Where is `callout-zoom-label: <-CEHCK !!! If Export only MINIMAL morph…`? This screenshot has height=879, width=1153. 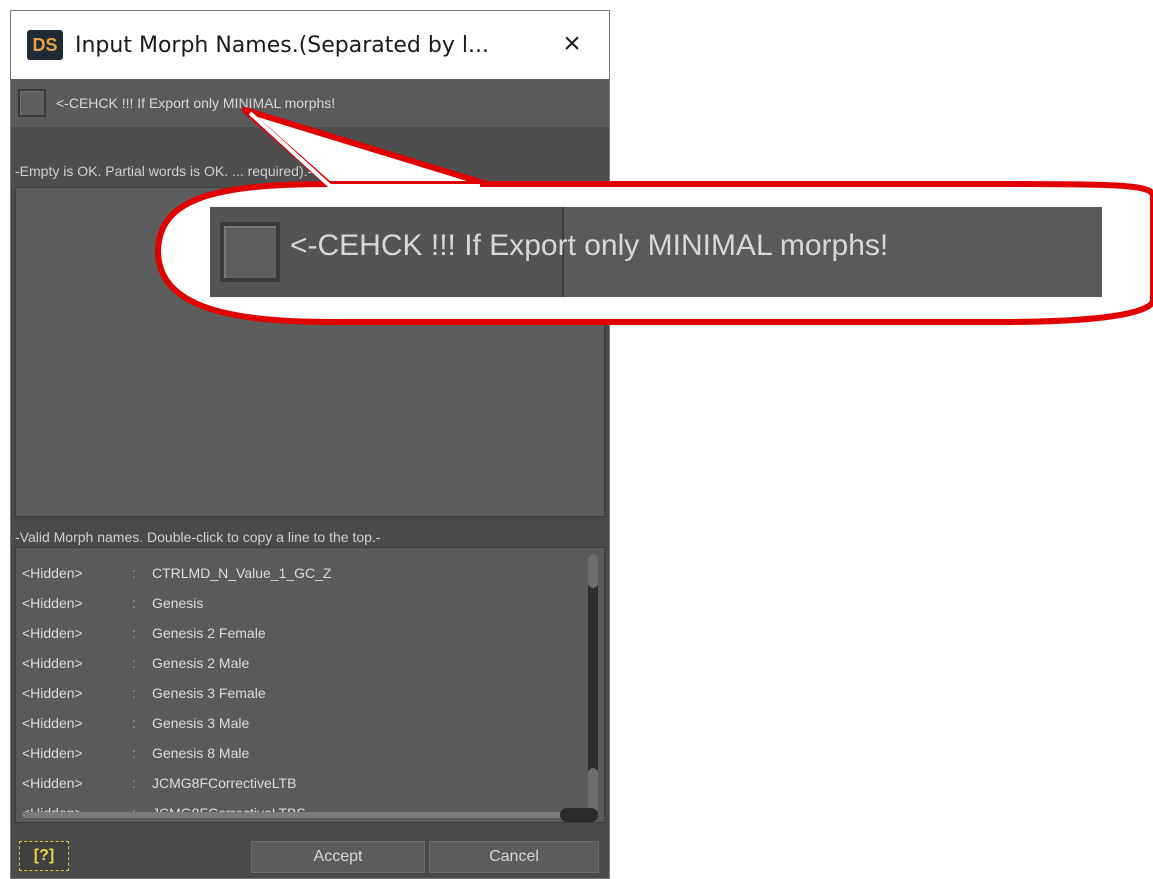
callout-zoom-label: <-CEHCK !!! If Export only MINIMAL morph… is located at coordinates (589, 245).